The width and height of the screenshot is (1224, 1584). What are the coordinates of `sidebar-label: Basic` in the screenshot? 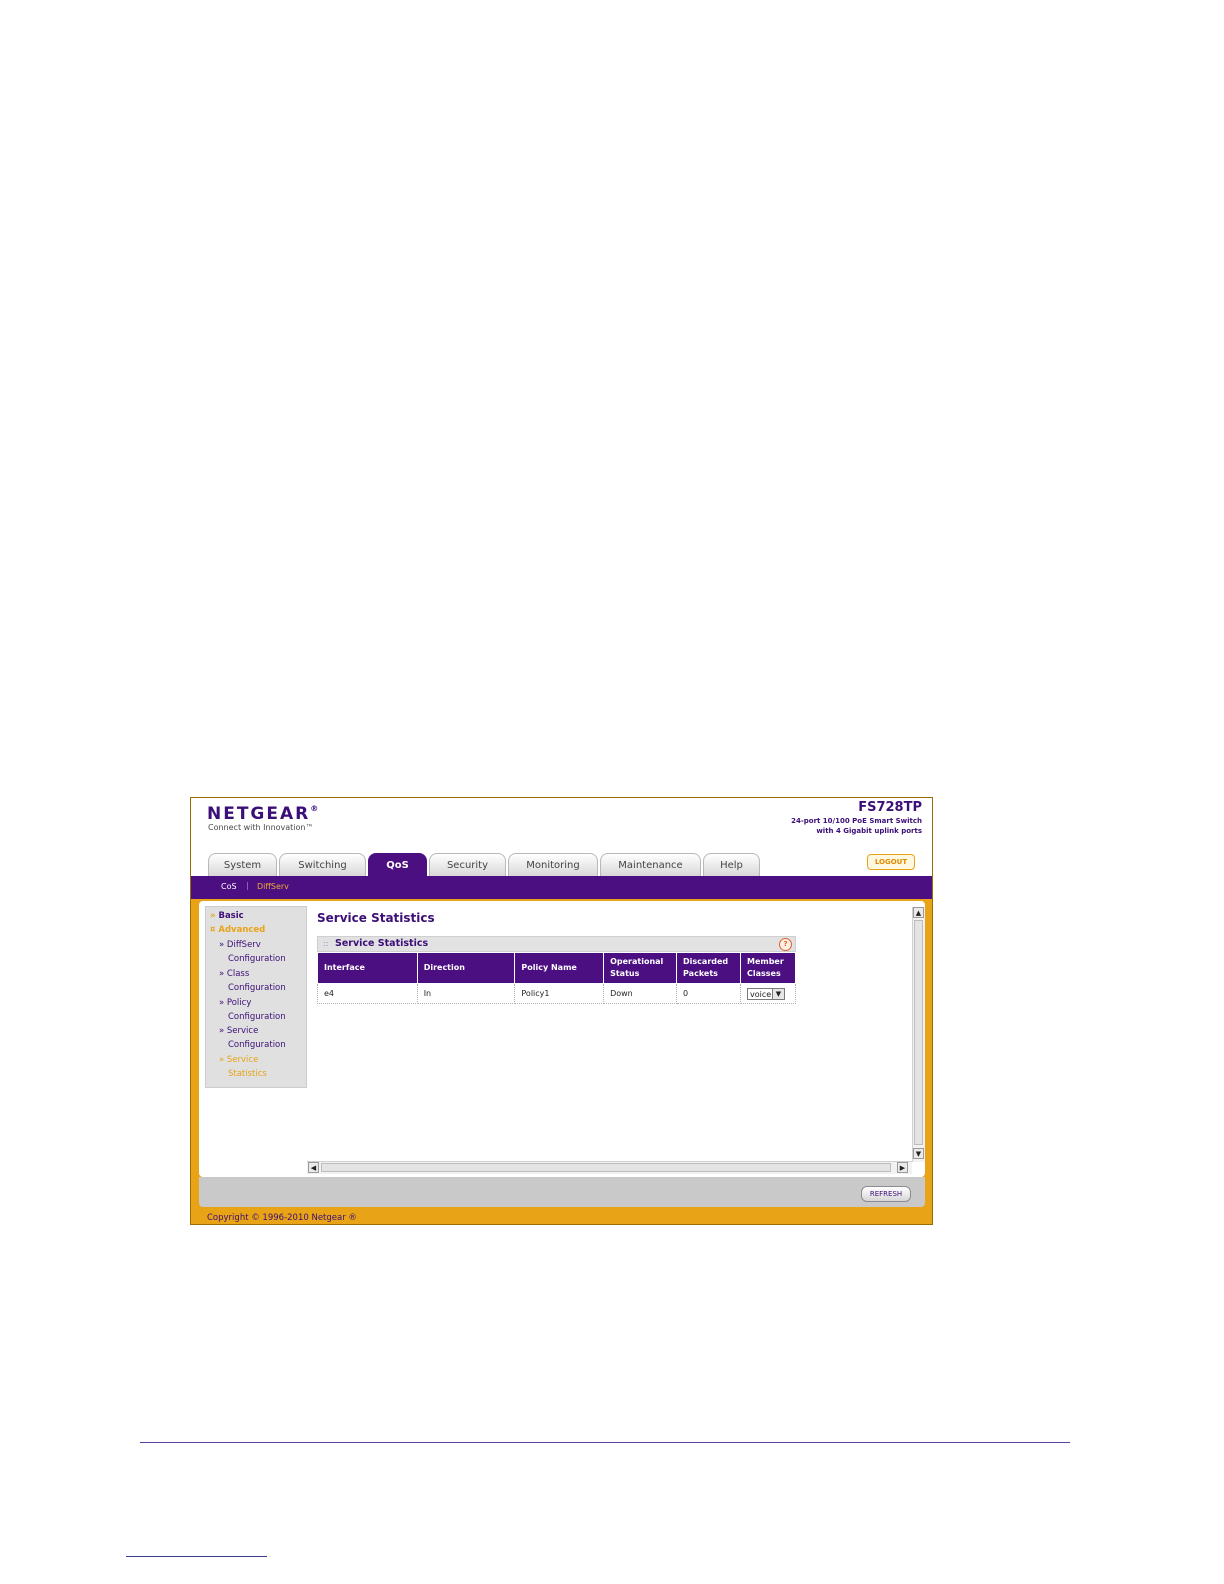 It's located at (231, 916).